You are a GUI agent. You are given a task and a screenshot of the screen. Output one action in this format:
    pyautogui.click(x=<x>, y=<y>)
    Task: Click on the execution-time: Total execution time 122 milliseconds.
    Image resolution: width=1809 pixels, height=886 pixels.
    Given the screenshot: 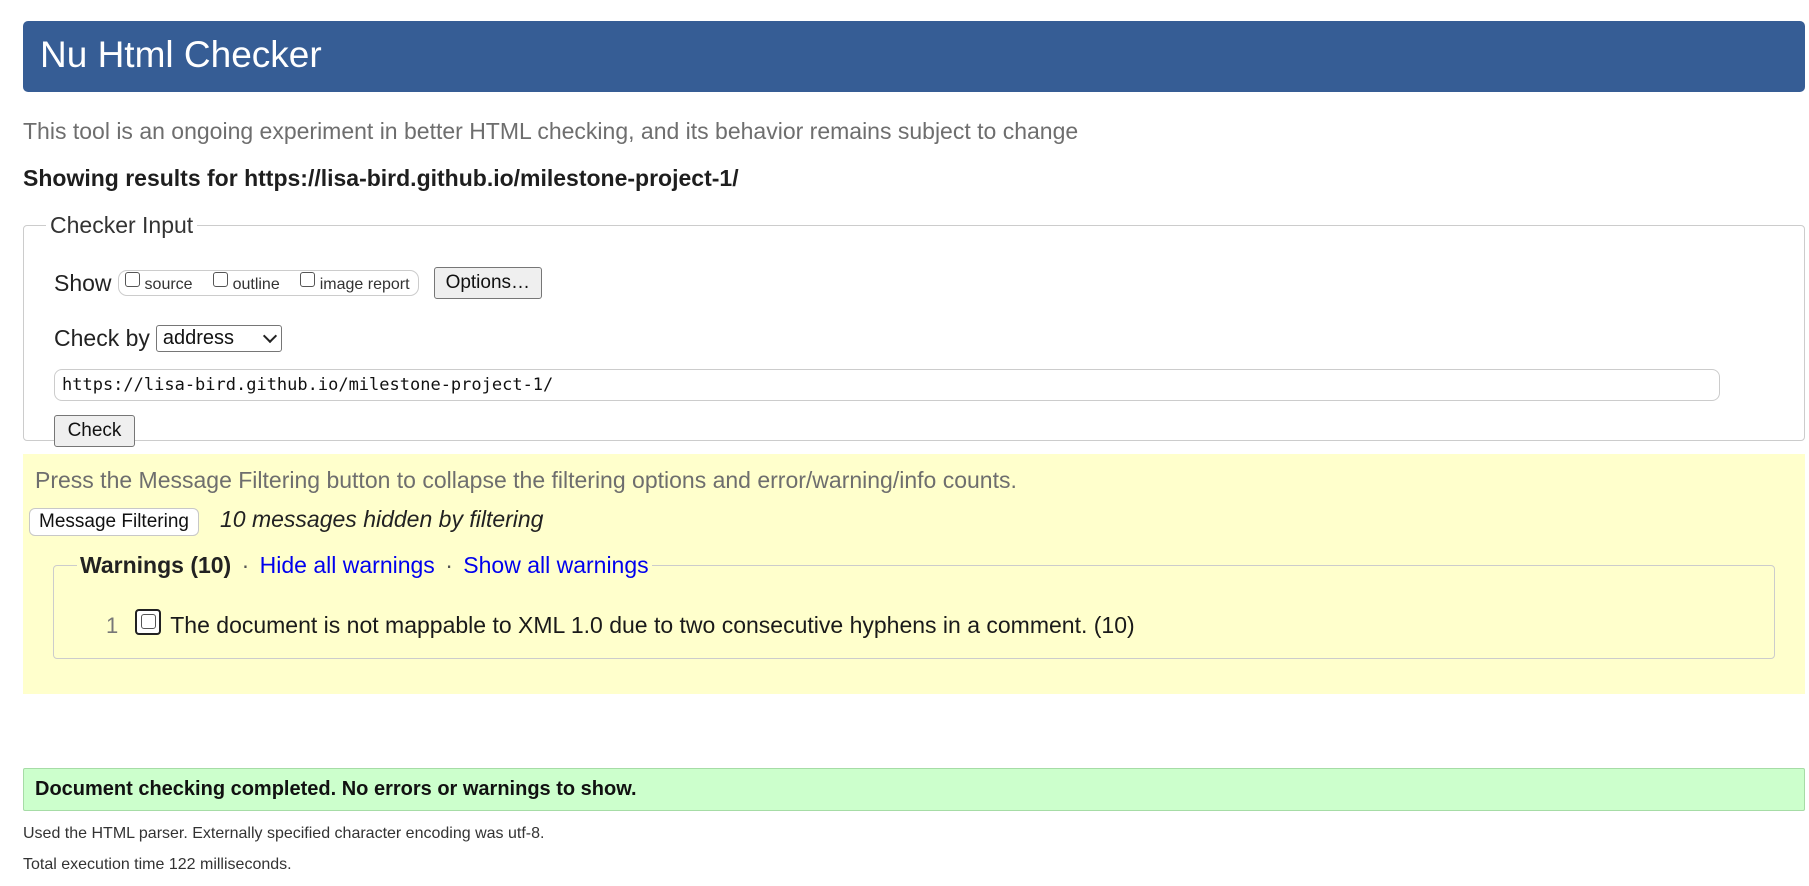 What is the action you would take?
    pyautogui.click(x=157, y=864)
    